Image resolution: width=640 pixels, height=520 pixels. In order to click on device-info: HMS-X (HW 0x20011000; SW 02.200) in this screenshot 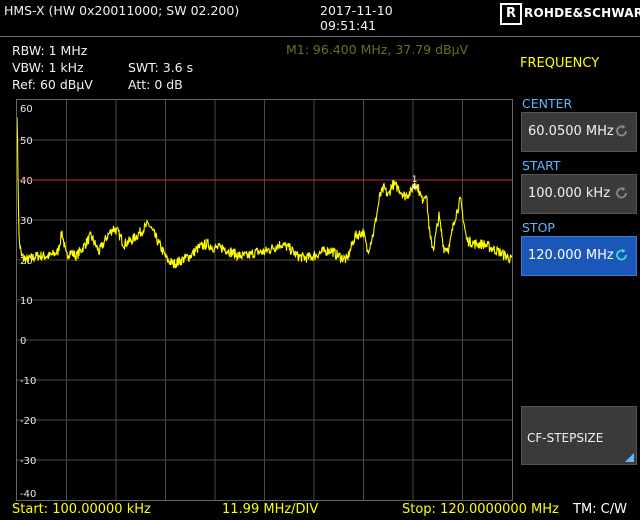, I will do `click(122, 10)`.